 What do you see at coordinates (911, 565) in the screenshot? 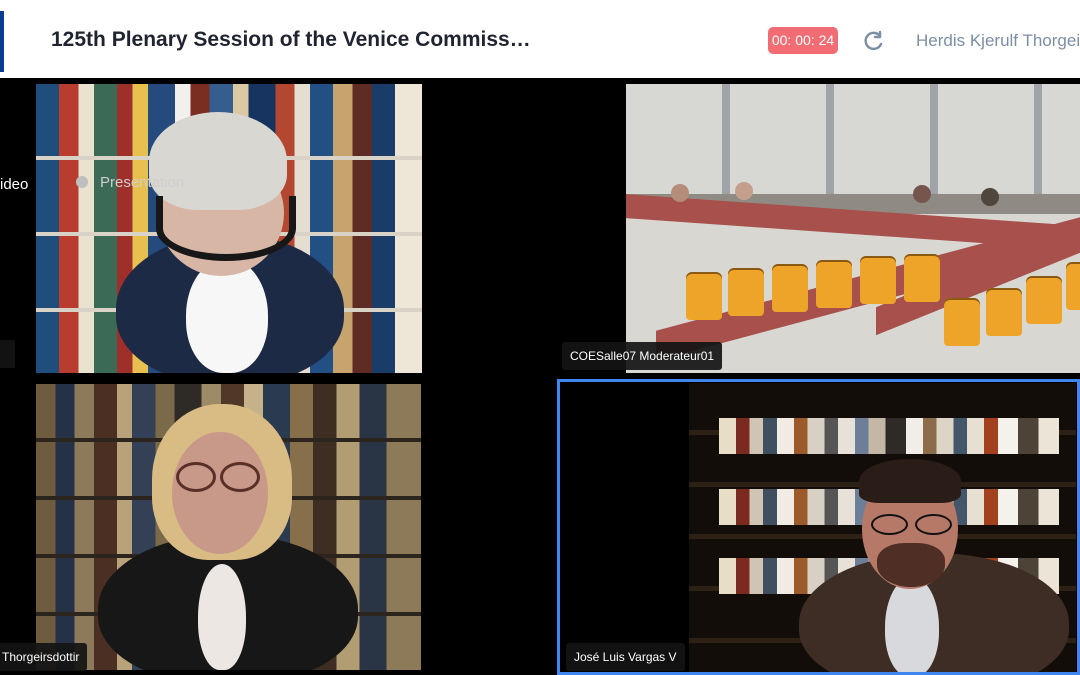
I see `vargas-beard` at bounding box center [911, 565].